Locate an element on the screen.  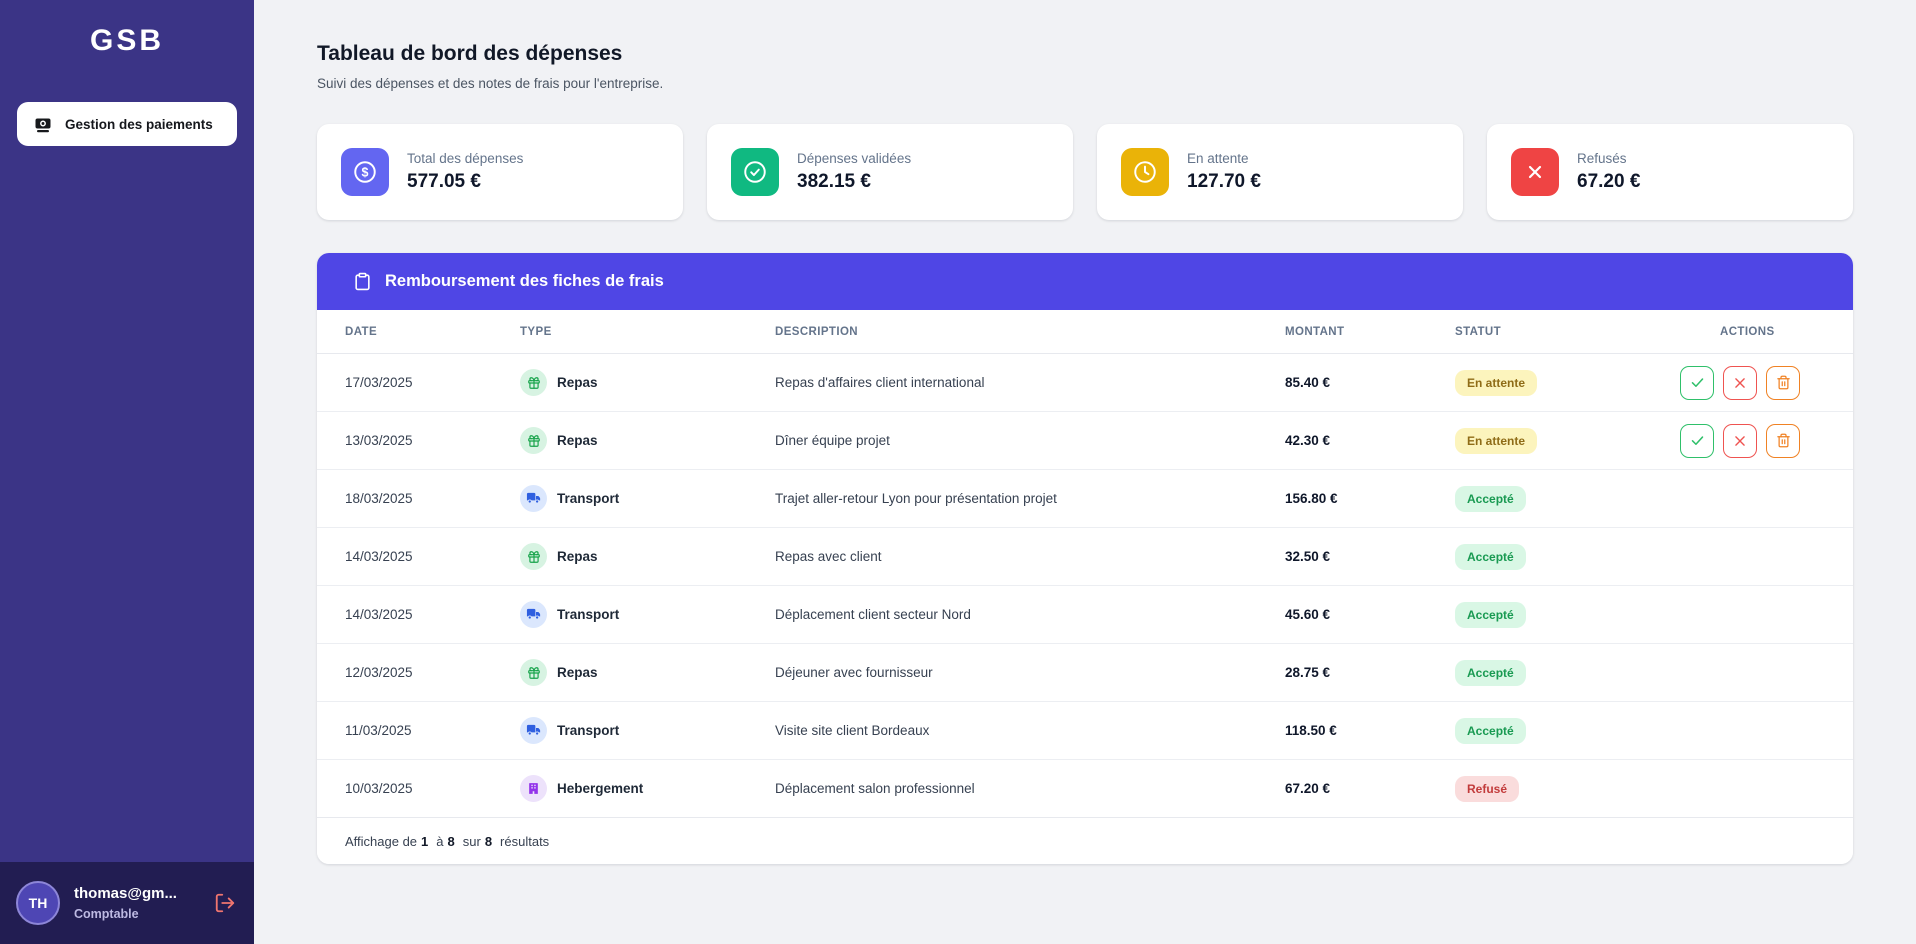
row-date: 13/03/2025 is located at coordinates (379, 440).